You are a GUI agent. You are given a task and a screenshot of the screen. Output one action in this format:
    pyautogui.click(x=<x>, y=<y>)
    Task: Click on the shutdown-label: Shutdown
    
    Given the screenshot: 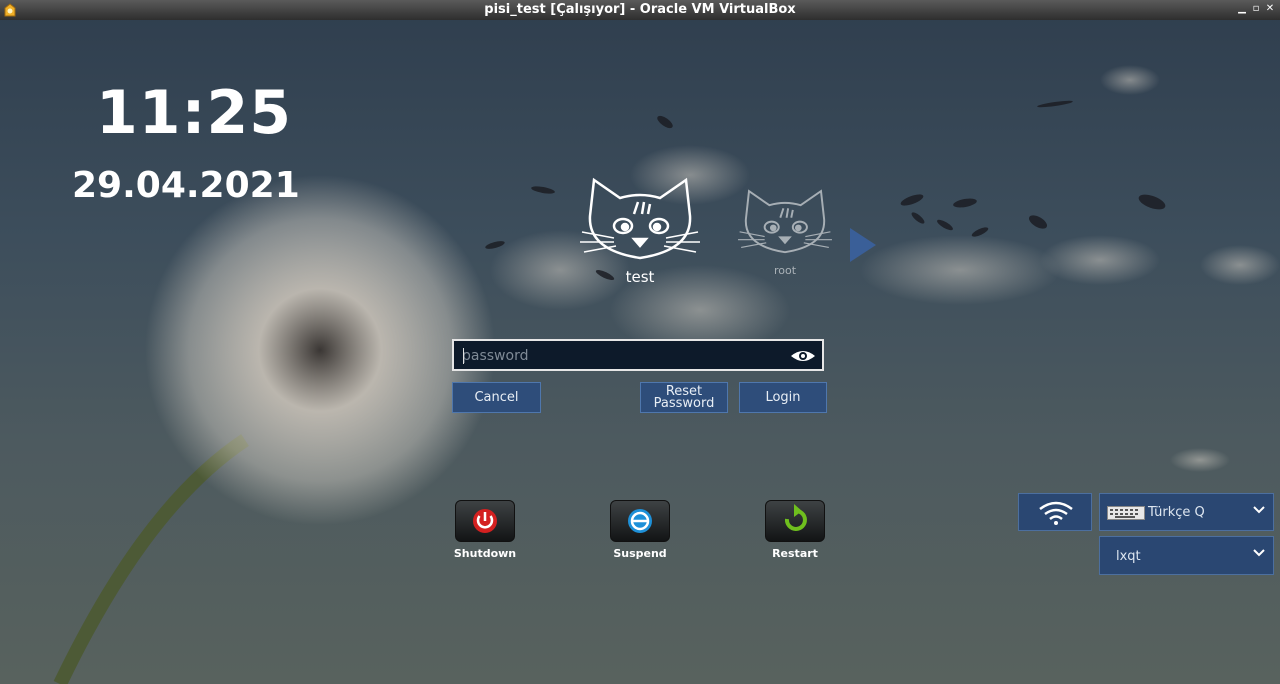 What is the action you would take?
    pyautogui.click(x=485, y=553)
    